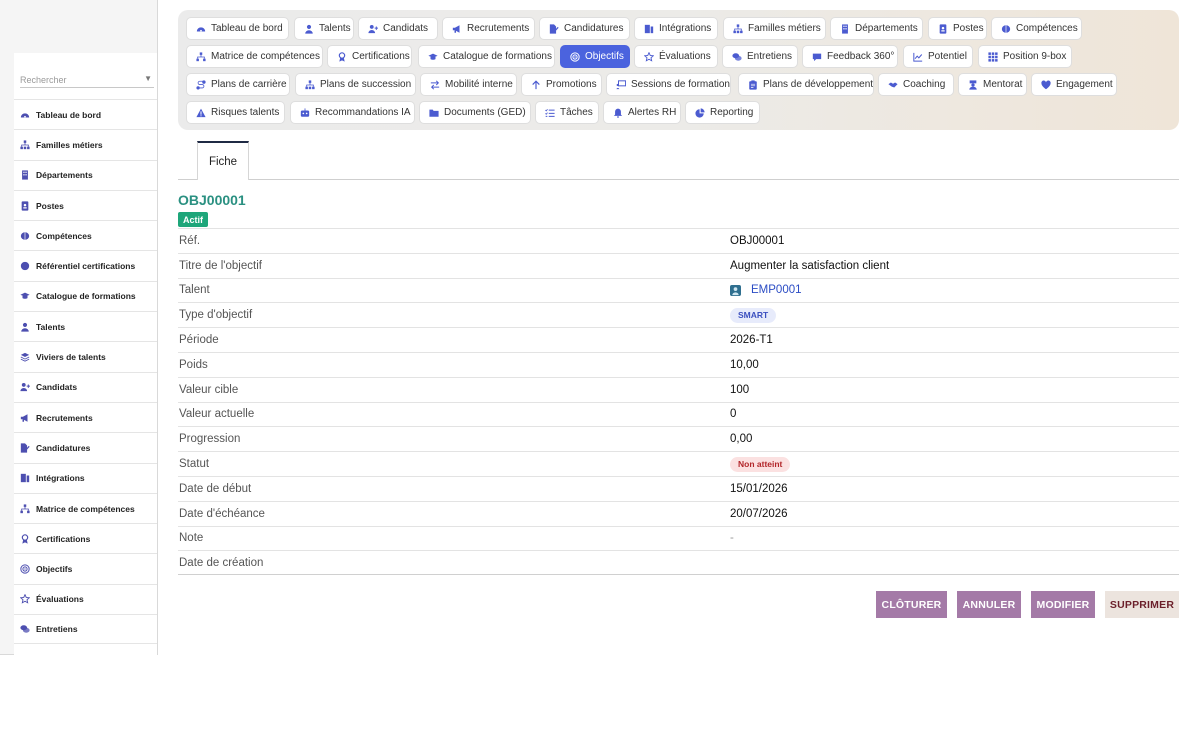 The height and width of the screenshot is (743, 1200). Describe the element at coordinates (957, 28) in the screenshot. I see `nav-item-8: Postes` at that location.